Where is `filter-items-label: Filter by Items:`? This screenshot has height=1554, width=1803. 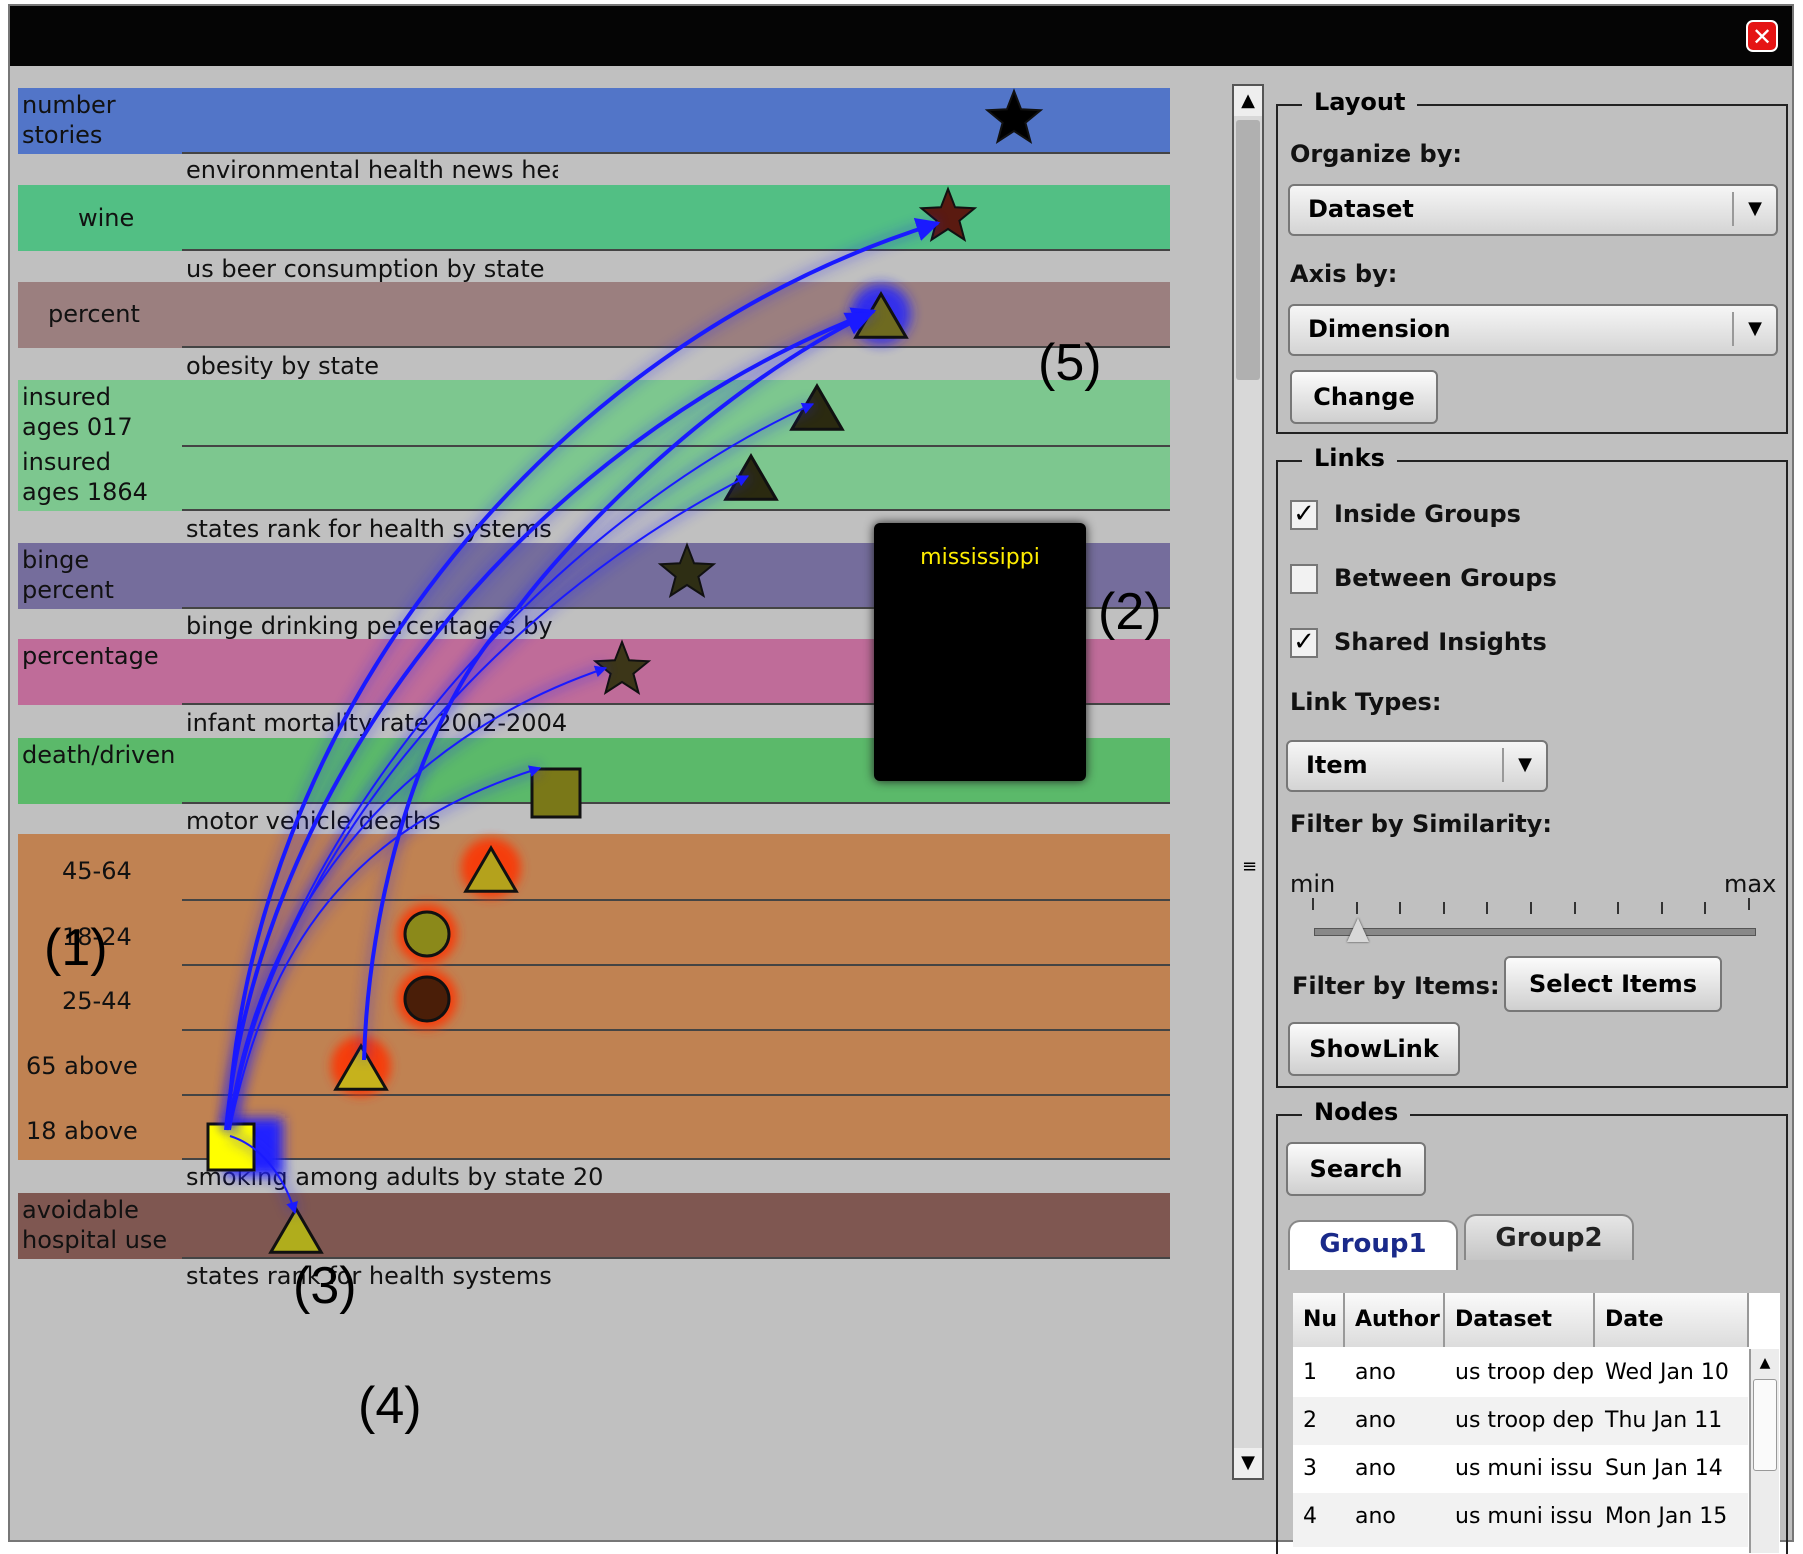 filter-items-label: Filter by Items: is located at coordinates (1396, 986).